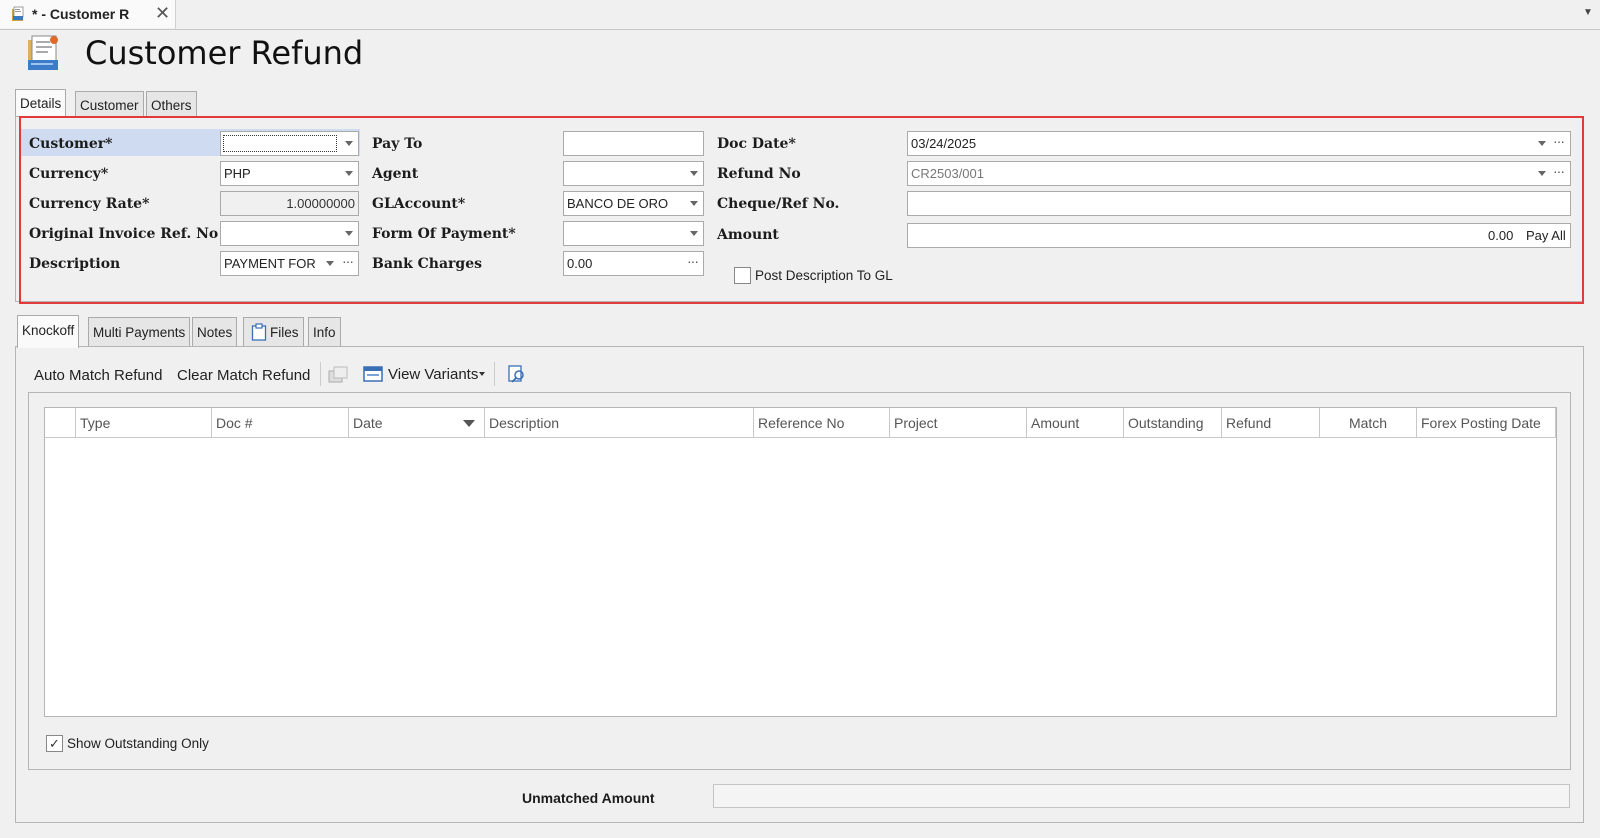 The height and width of the screenshot is (838, 1600). Describe the element at coordinates (580, 263) in the screenshot. I see `bank-charges-value: 0.00` at that location.